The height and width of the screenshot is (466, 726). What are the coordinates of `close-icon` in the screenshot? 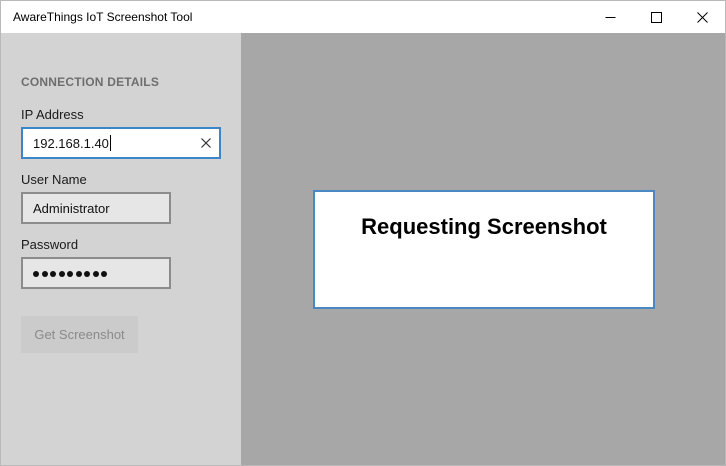 It's located at (702, 17).